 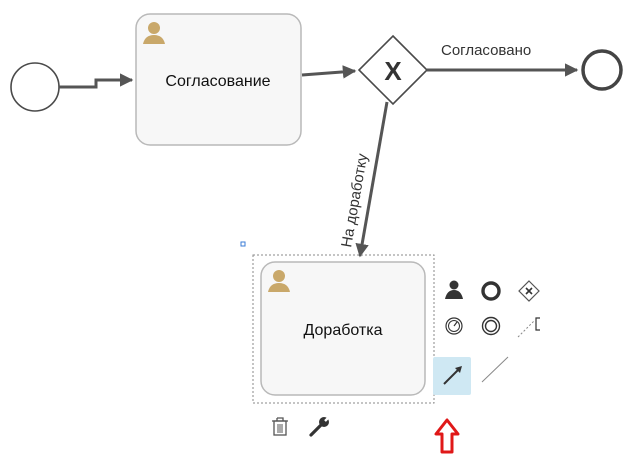 I want to click on start-event, so click(x=35, y=87).